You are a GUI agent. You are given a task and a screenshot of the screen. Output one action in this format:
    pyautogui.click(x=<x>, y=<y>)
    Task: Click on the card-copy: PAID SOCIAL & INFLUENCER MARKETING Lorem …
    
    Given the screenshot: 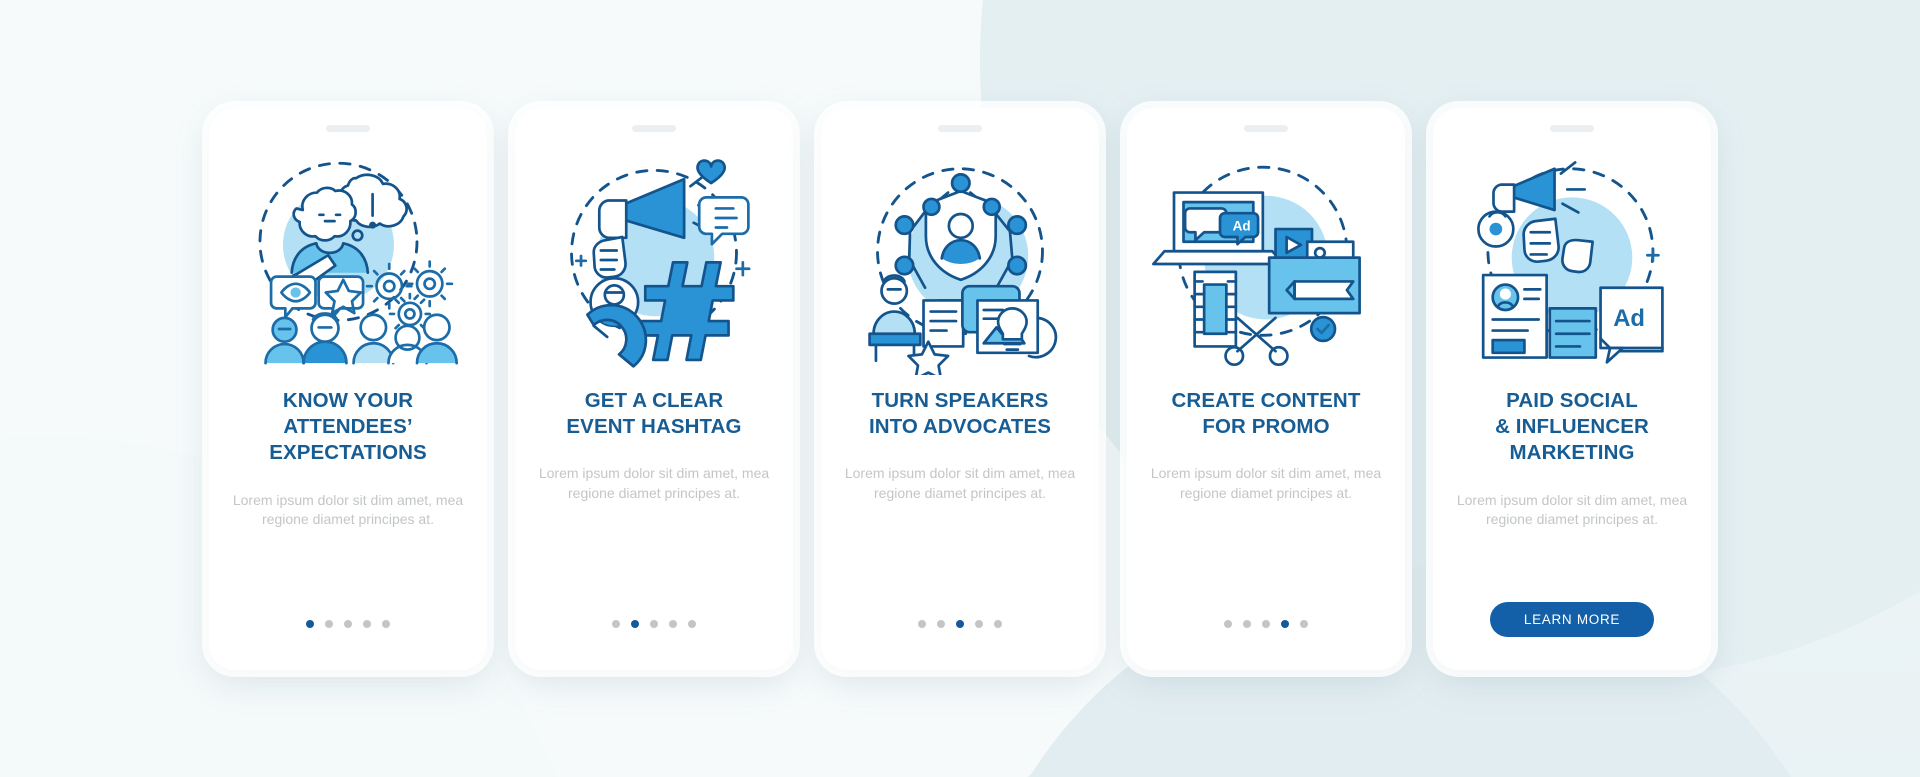 What is the action you would take?
    pyautogui.click(x=1572, y=529)
    